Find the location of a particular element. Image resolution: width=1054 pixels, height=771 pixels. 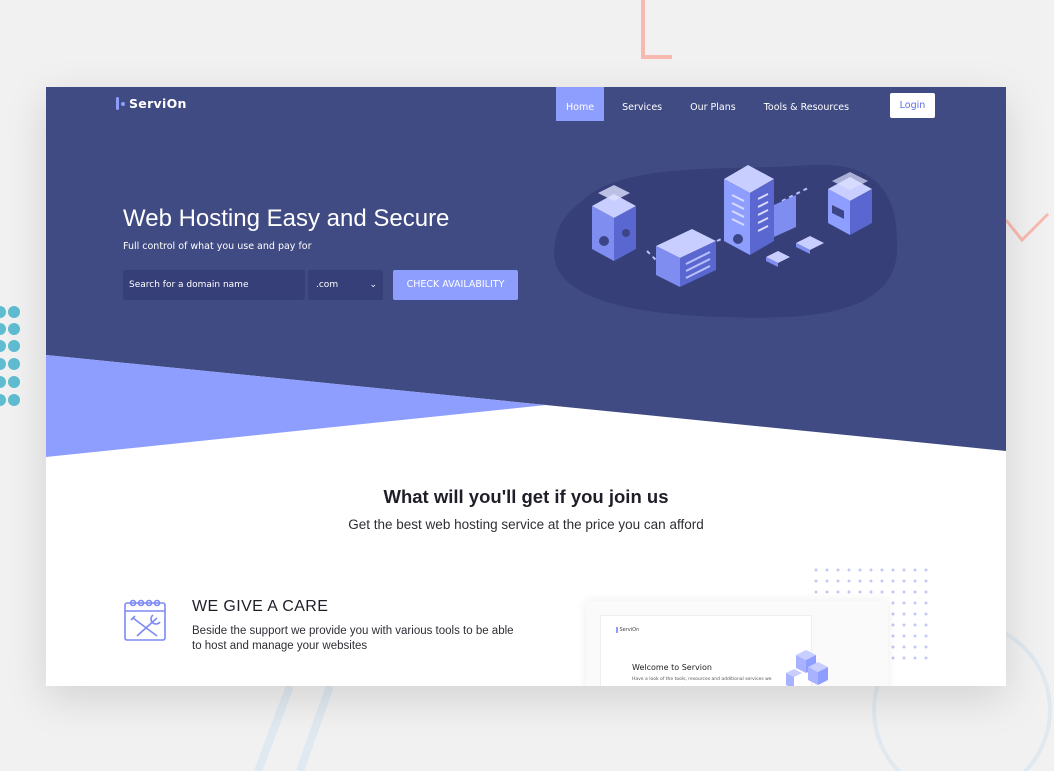

hero-title: Web Hosting Easy and Secure is located at coordinates (286, 218).